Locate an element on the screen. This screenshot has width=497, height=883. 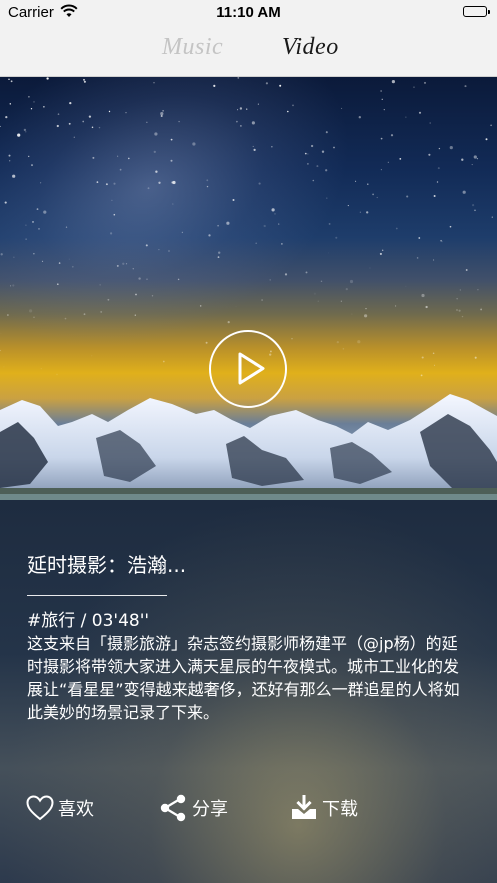
like-label: 喜欢 is located at coordinates (76, 809).